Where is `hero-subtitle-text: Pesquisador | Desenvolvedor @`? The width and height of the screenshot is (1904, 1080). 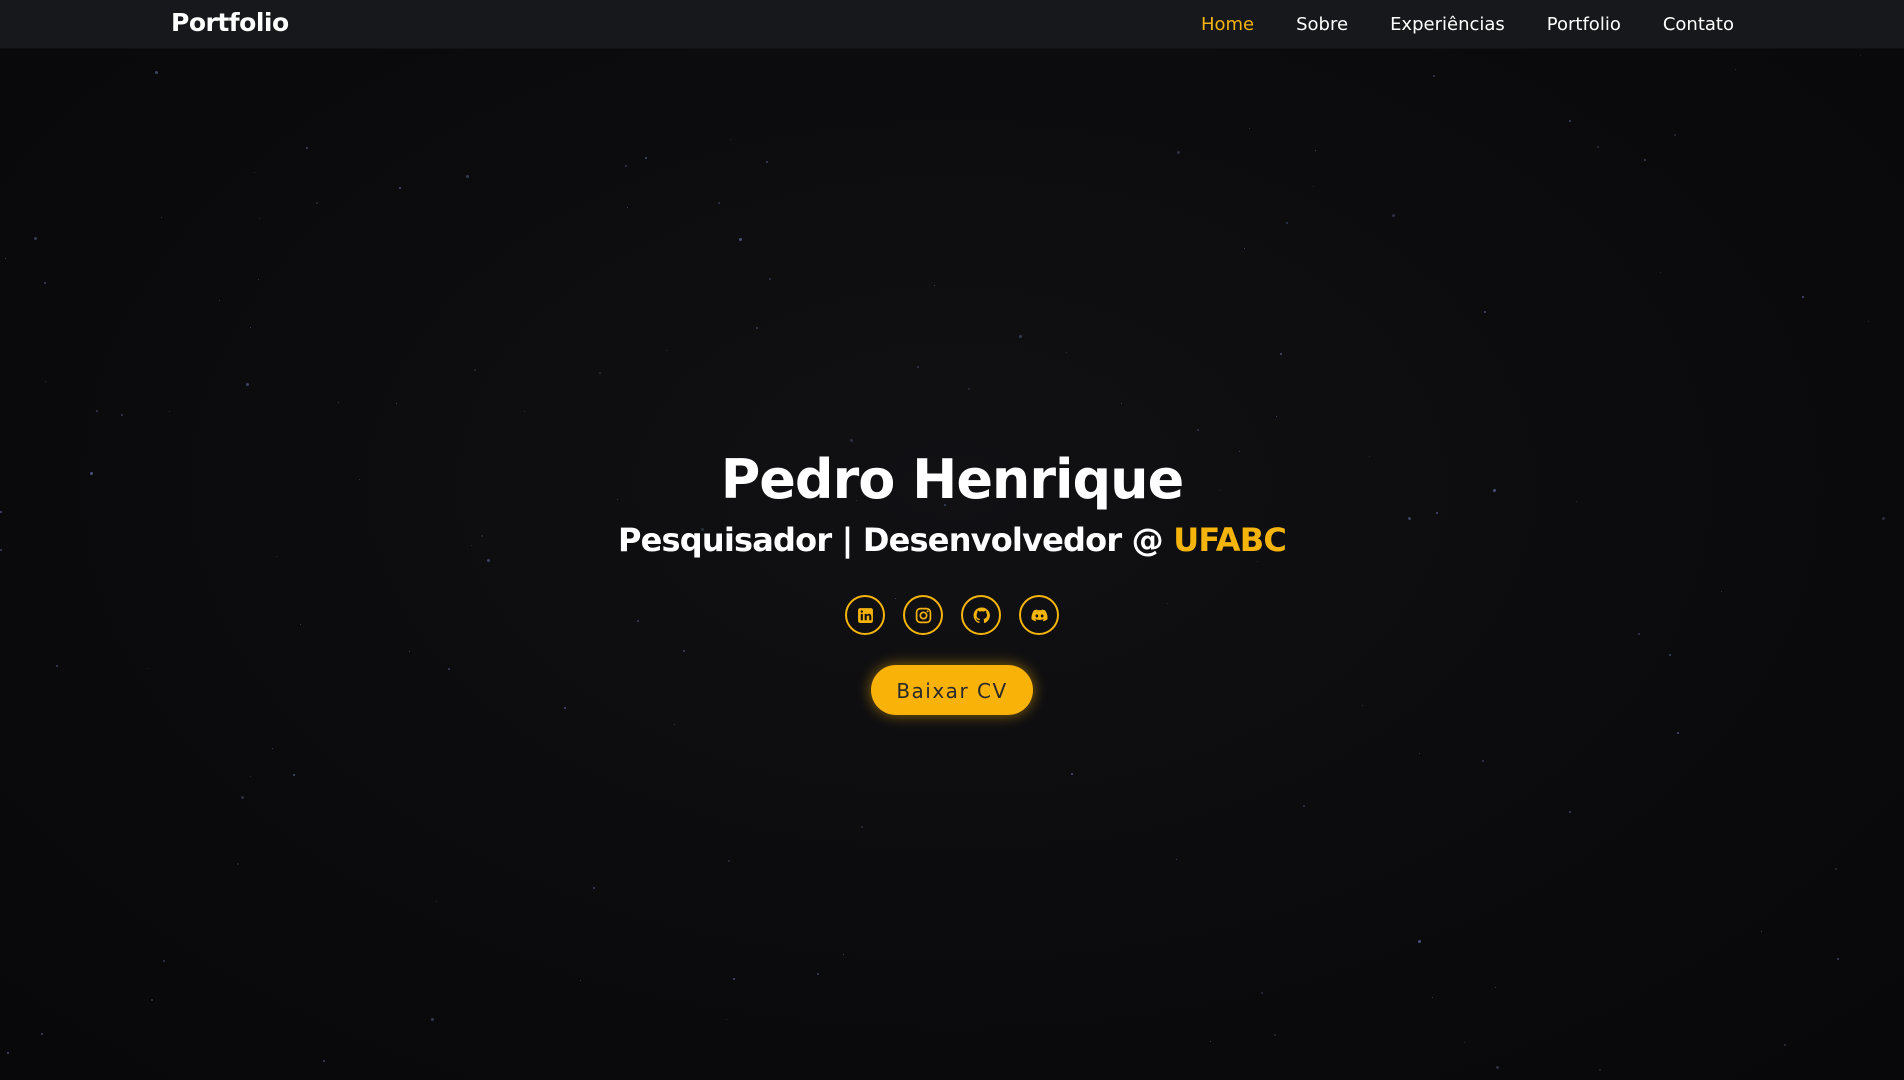 hero-subtitle-text: Pesquisador | Desenvolvedor @ is located at coordinates (890, 540).